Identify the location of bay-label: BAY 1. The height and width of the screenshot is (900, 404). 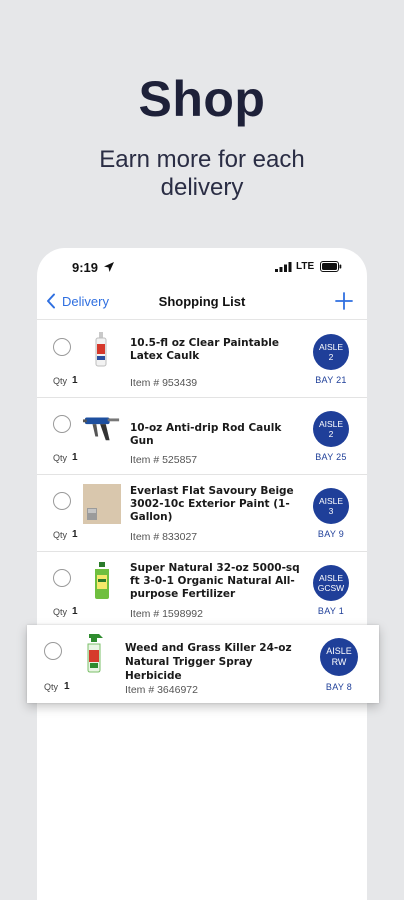
(331, 611).